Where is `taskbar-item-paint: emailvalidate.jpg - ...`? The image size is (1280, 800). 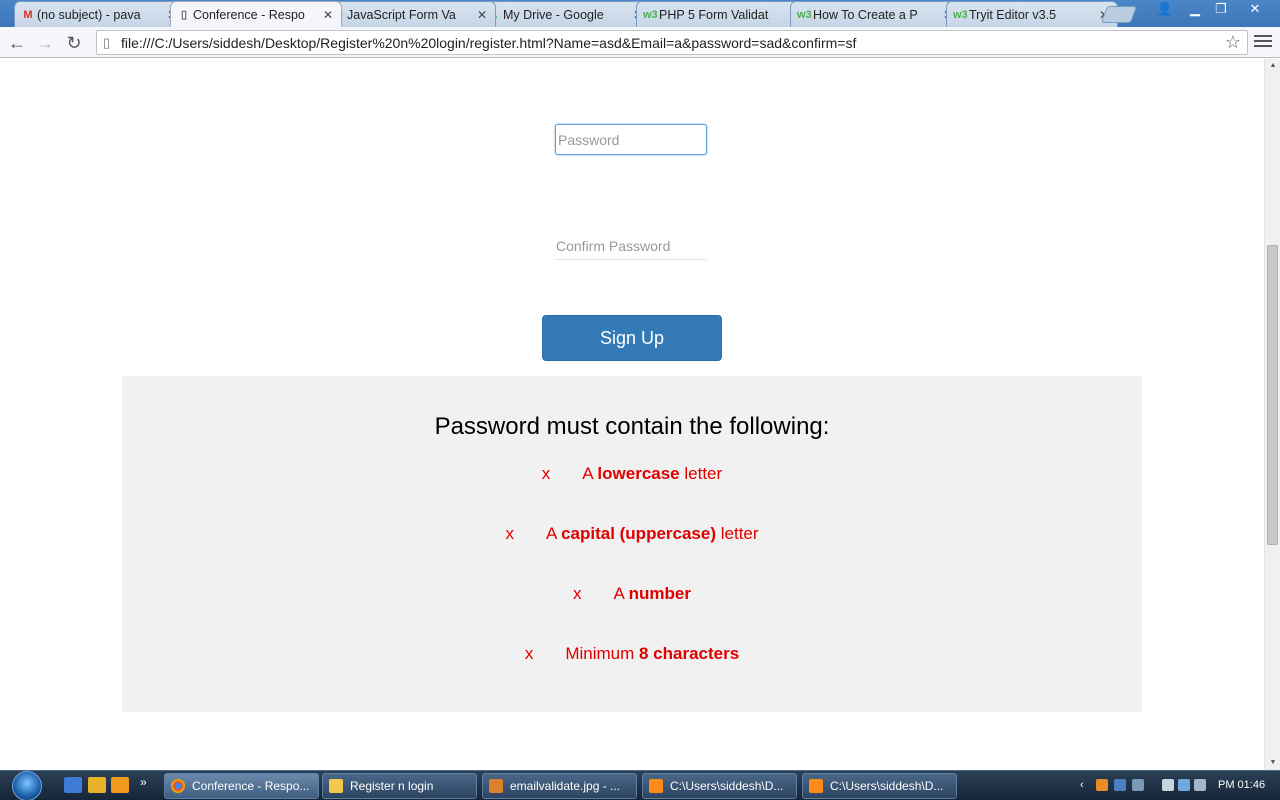 taskbar-item-paint: emailvalidate.jpg - ... is located at coordinates (559, 786).